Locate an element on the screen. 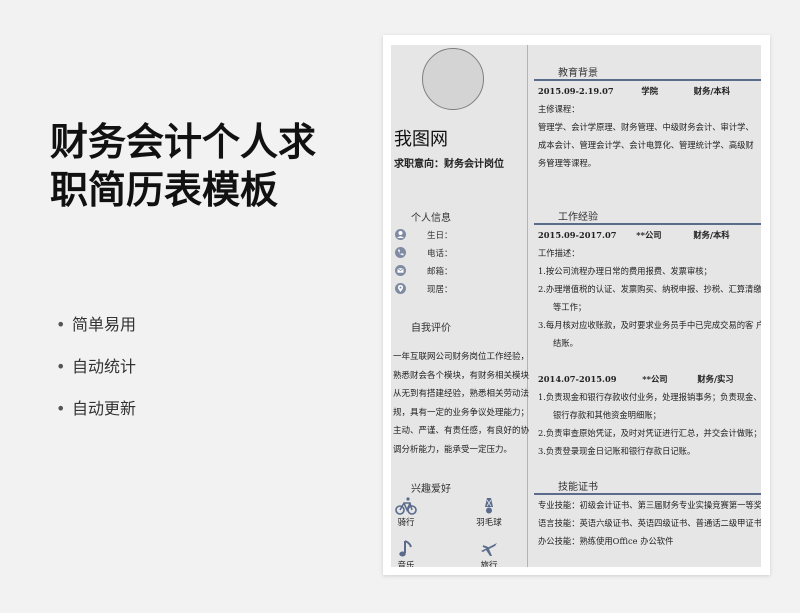 Image resolution: width=800 pixels, height=613 pixels. hobby-item: 羽毛球 is located at coordinates (489, 512).